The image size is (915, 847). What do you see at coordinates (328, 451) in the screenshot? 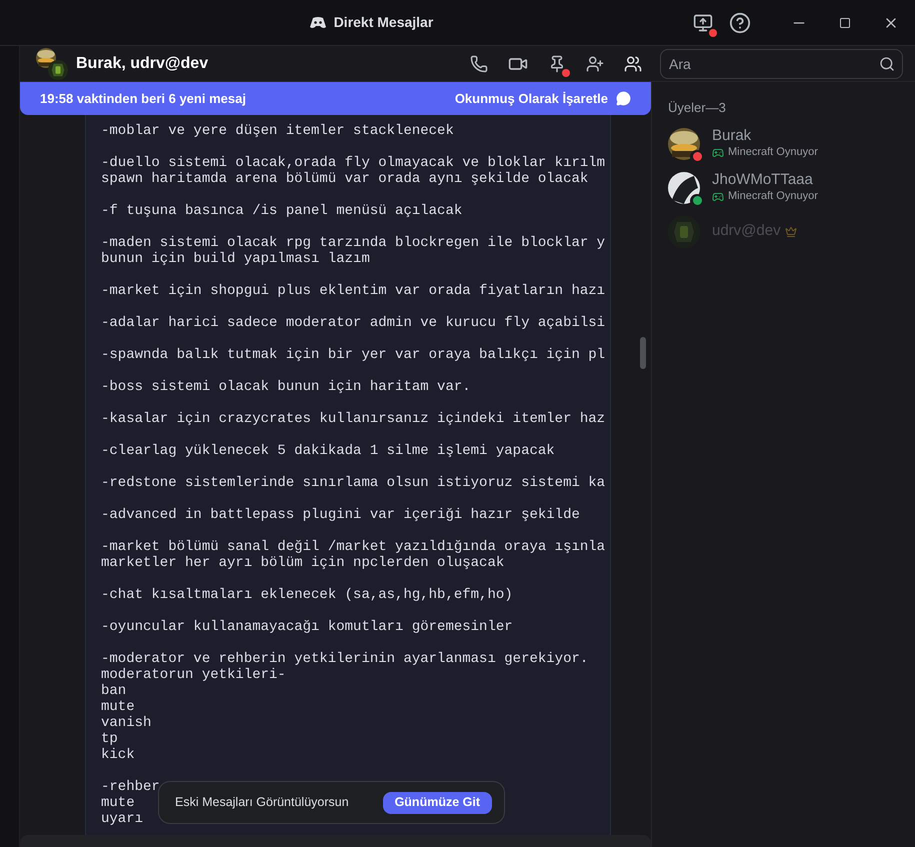
I see `code-line: -clearlag yüklenecek 5 dakikada 1 silme işlemi yapacak` at bounding box center [328, 451].